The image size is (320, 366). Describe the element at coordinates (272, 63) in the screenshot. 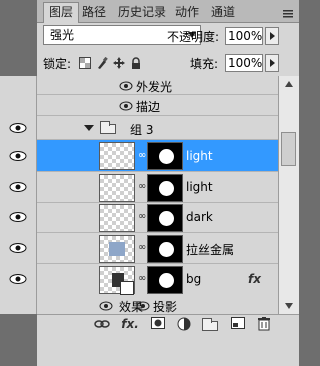

I see `fill-arrow-button` at that location.